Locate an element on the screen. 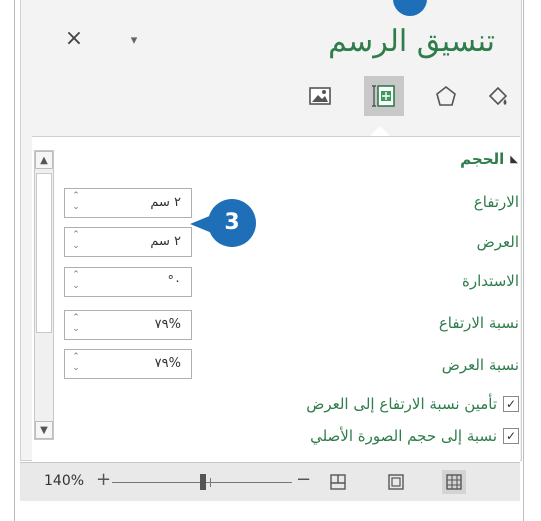  zoom-in-icon: + is located at coordinates (103, 479).